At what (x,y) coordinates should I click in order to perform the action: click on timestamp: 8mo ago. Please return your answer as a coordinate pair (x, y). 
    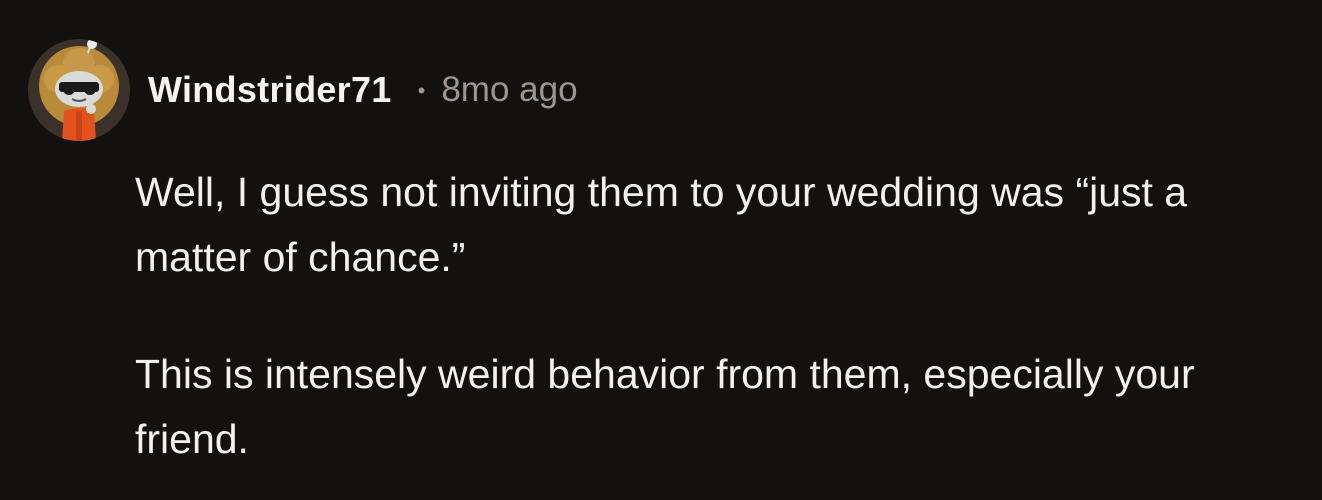
    Looking at the image, I should click on (509, 90).